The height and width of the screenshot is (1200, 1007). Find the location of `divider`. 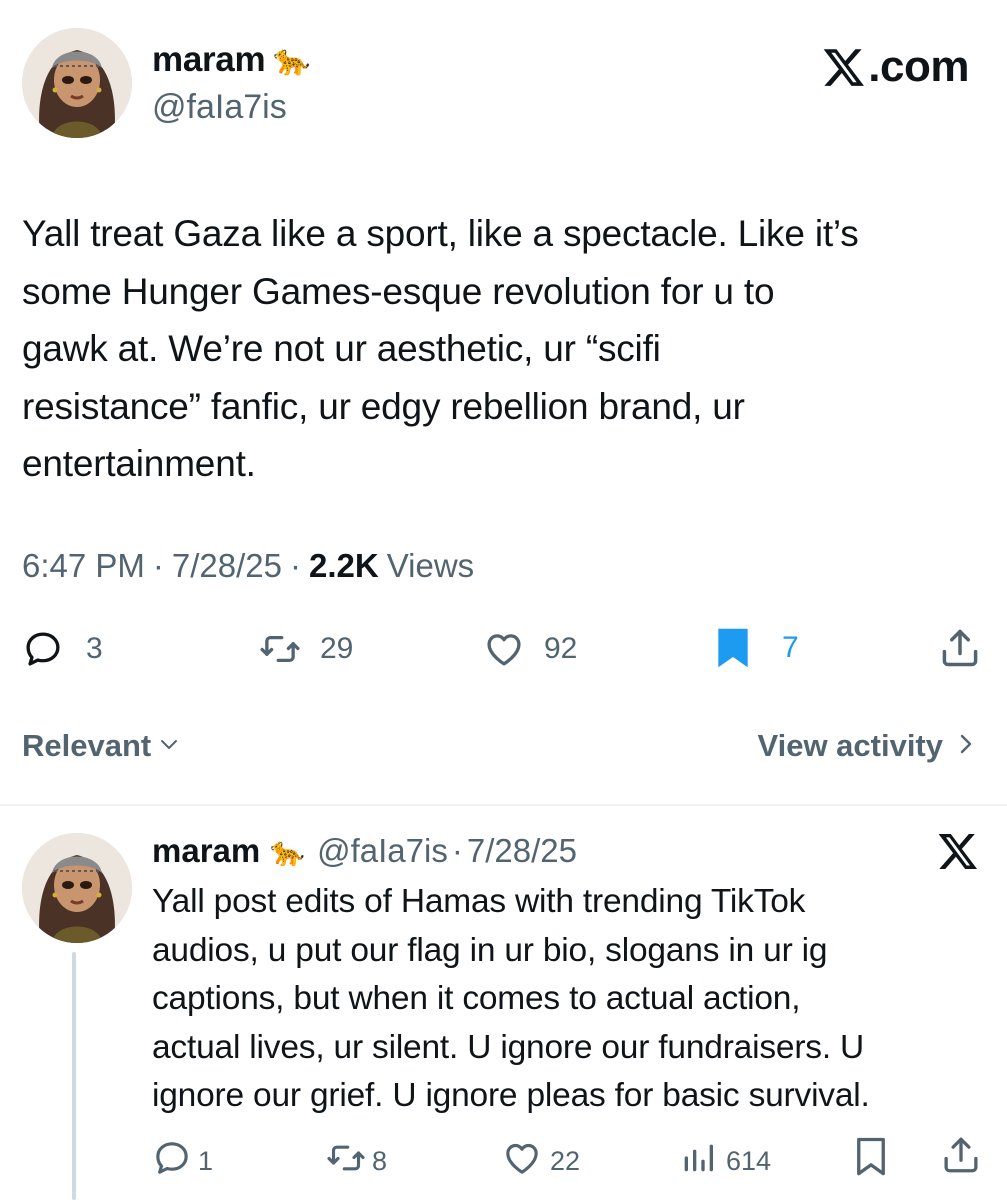

divider is located at coordinates (503, 805).